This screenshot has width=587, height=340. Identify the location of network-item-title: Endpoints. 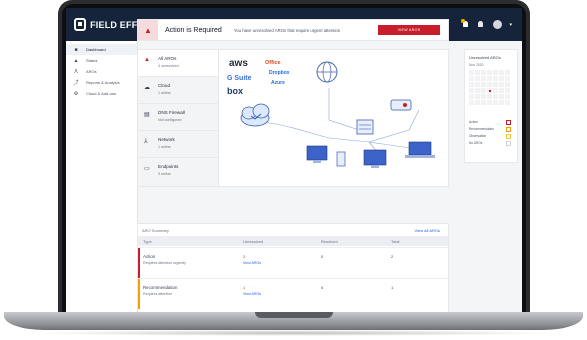
(168, 166).